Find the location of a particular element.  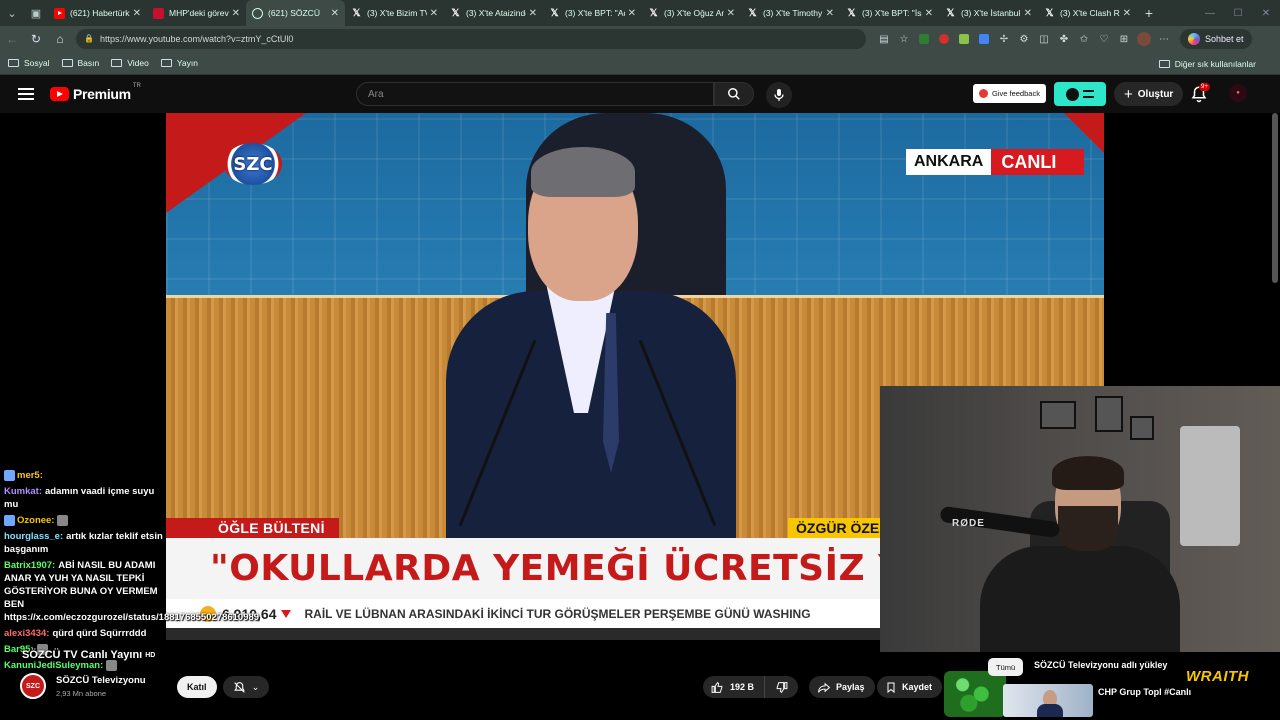

workspaces-icon: ▣ is located at coordinates (36, 13).